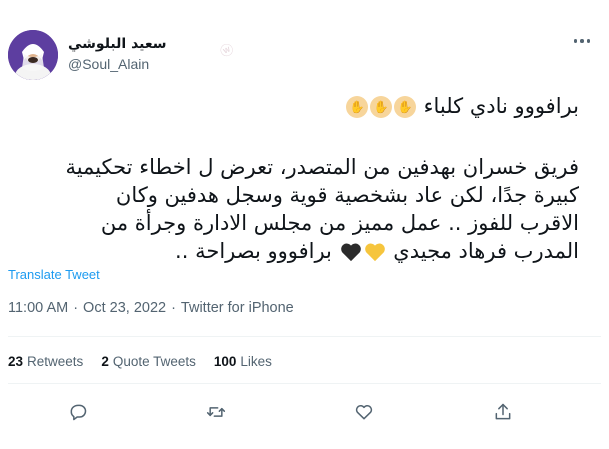 Image resolution: width=609 pixels, height=449 pixels. I want to click on retweet-icon, so click(216, 412).